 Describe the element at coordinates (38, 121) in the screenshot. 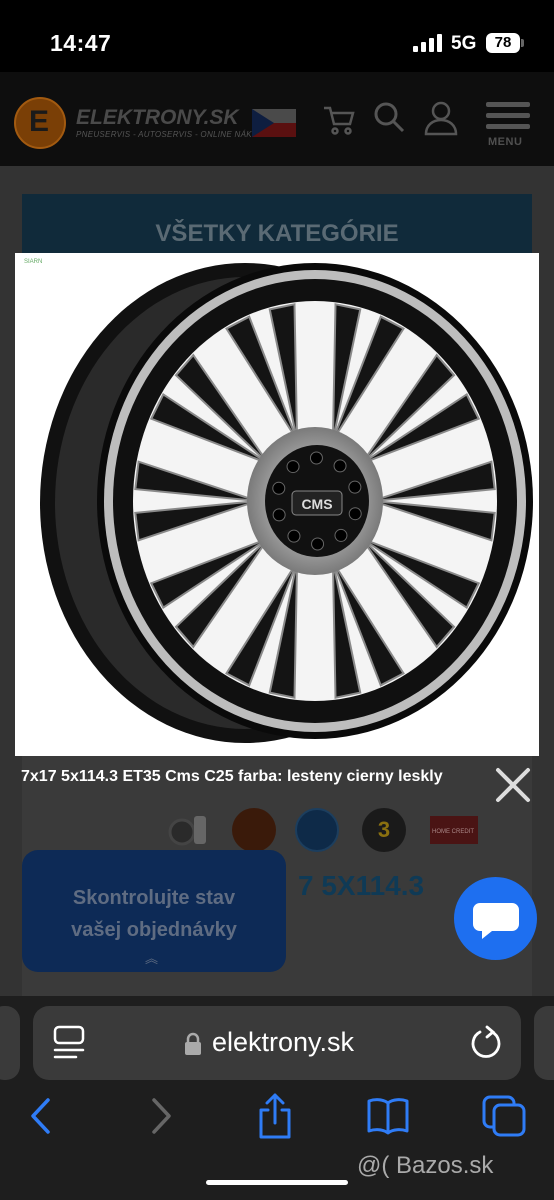

I see `logo-letter: E` at that location.